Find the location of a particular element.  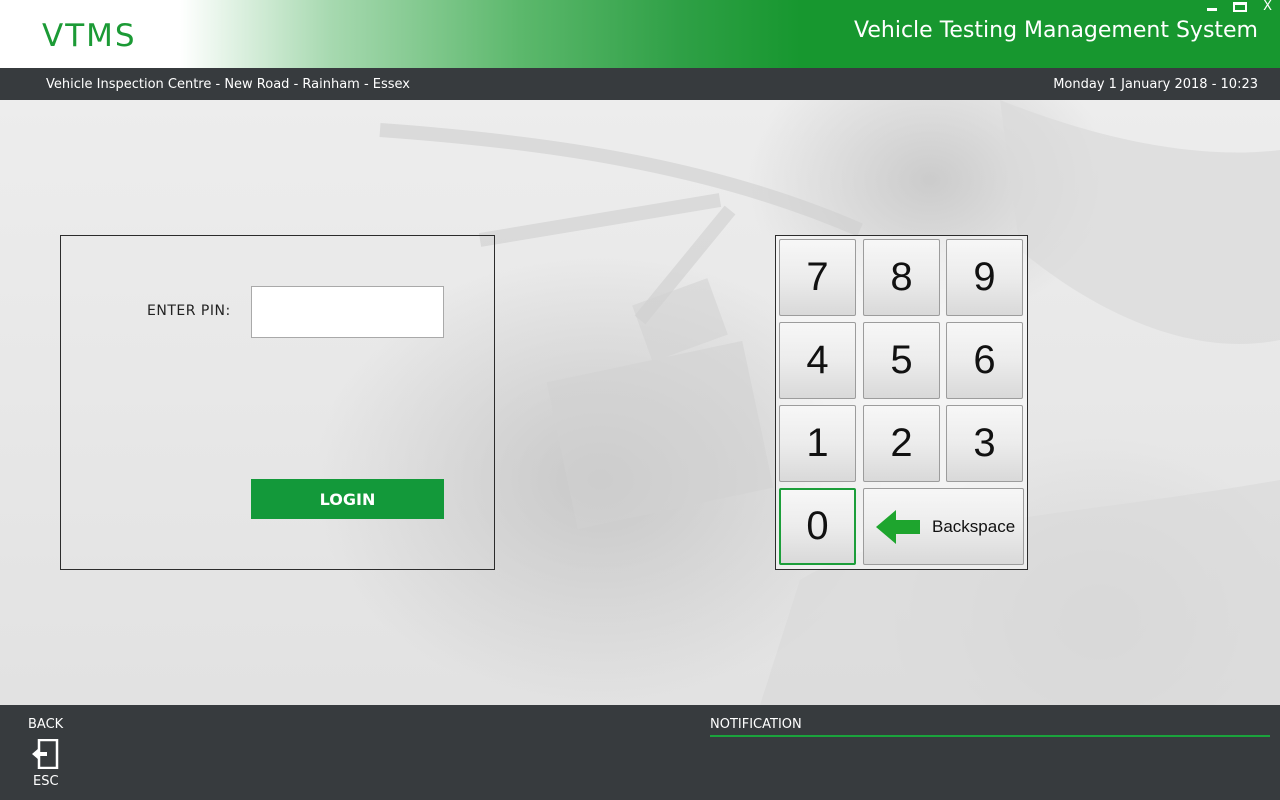

app-footer: BACK ESC NOTIFICATION is located at coordinates (640, 752).